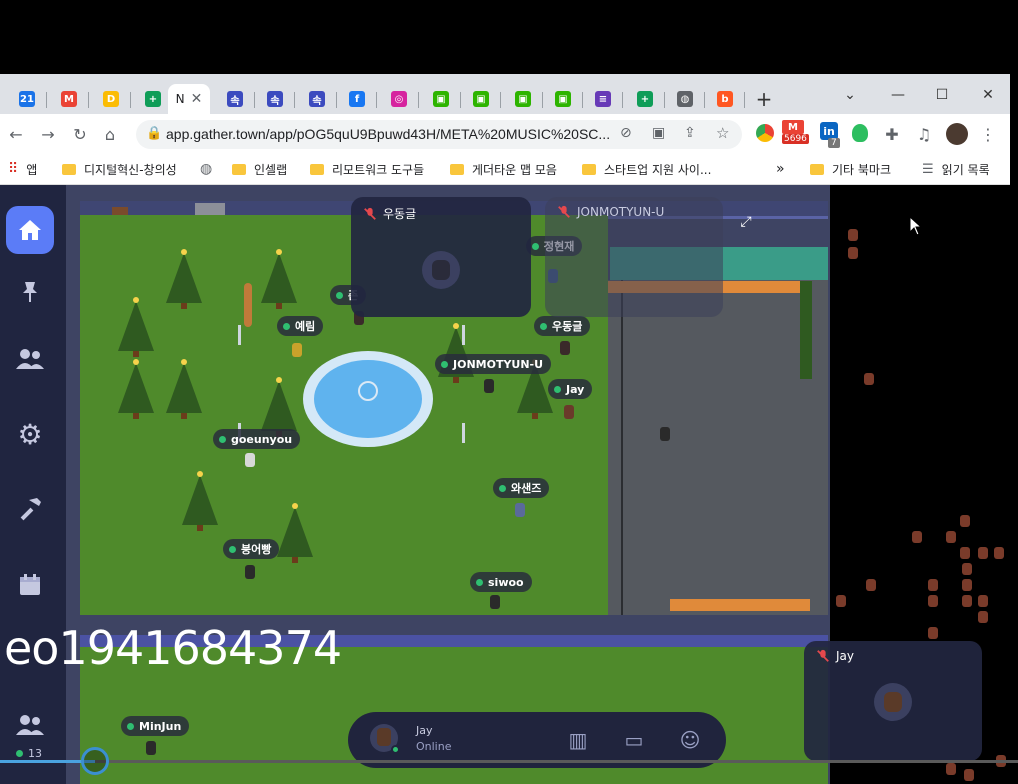  What do you see at coordinates (746, 222) in the screenshot?
I see `expand-icon: ⤢` at bounding box center [746, 222].